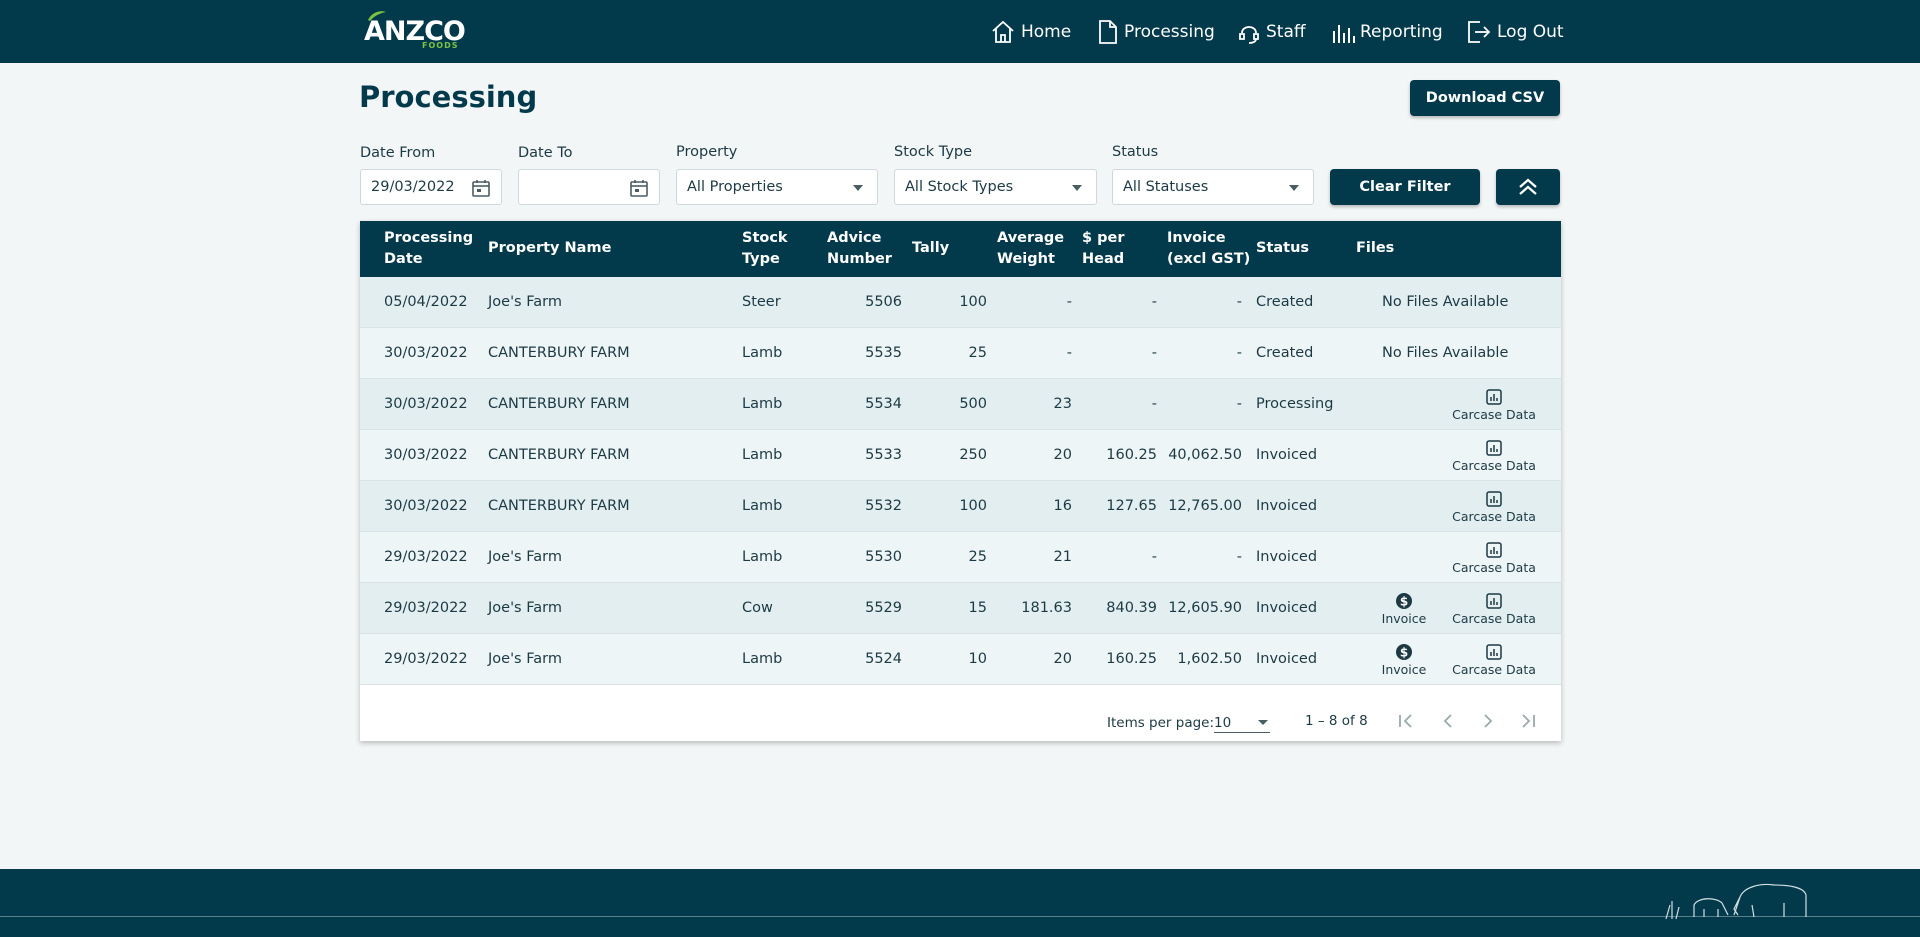  Describe the element at coordinates (1062, 506) in the screenshot. I see `cell-average-weight: 16` at that location.